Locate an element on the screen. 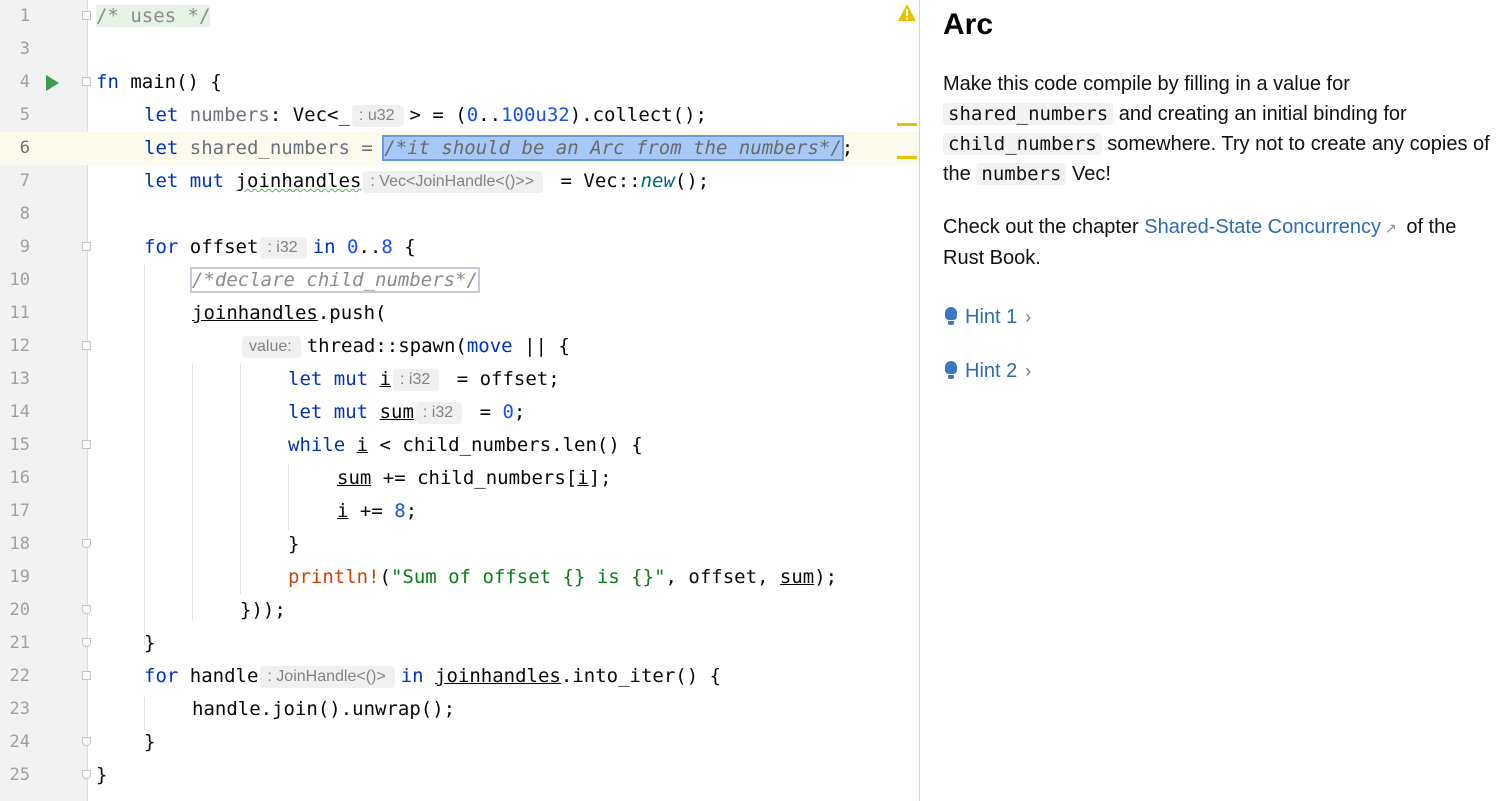  code-text: > = ( is located at coordinates (438, 115).